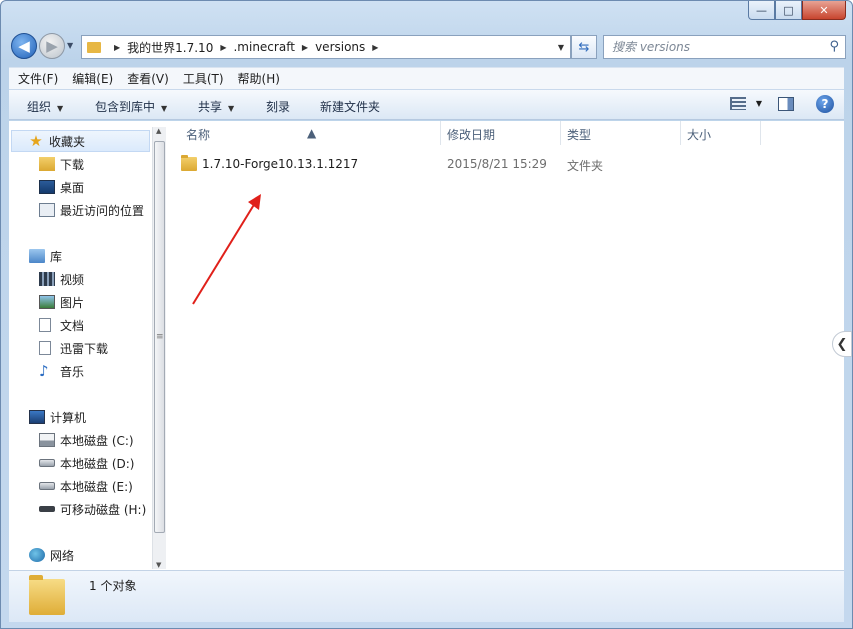 This screenshot has width=853, height=629. Describe the element at coordinates (72, 279) in the screenshot. I see `sidebar-item-label: 视频` at that location.